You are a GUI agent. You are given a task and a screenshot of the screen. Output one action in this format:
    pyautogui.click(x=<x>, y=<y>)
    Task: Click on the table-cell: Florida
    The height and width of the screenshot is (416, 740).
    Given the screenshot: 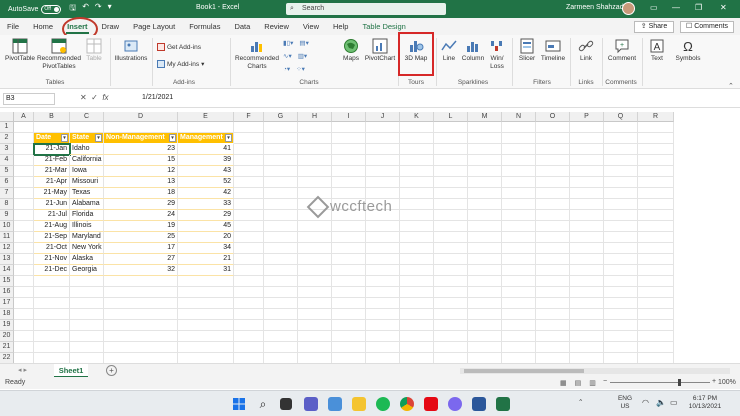 What is the action you would take?
    pyautogui.click(x=87, y=215)
    